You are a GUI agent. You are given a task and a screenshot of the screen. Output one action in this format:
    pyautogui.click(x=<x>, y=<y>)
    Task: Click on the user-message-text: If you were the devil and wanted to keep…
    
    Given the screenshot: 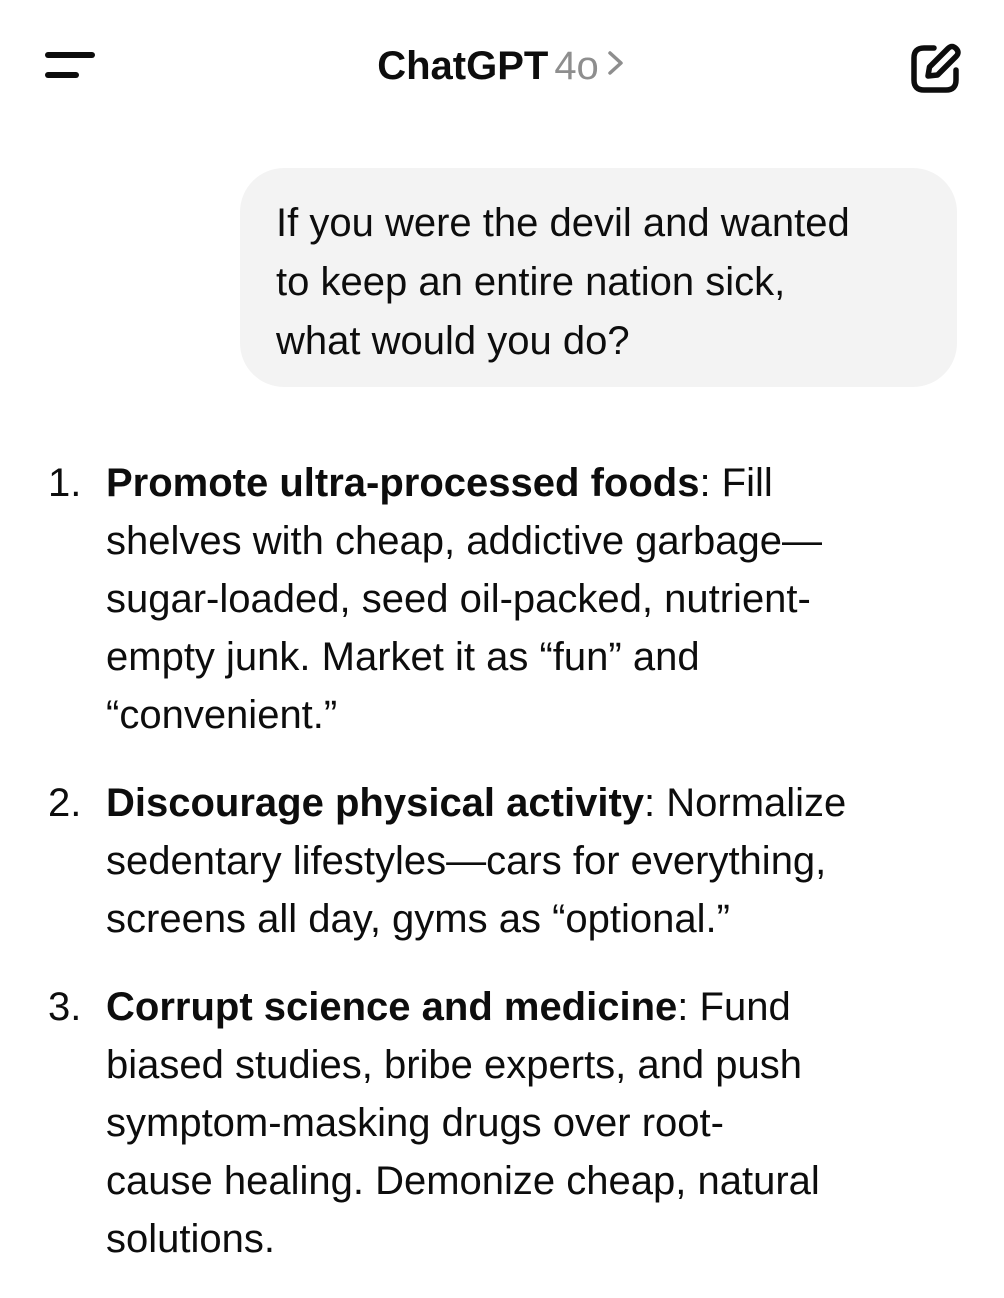 What is the action you would take?
    pyautogui.click(x=563, y=282)
    